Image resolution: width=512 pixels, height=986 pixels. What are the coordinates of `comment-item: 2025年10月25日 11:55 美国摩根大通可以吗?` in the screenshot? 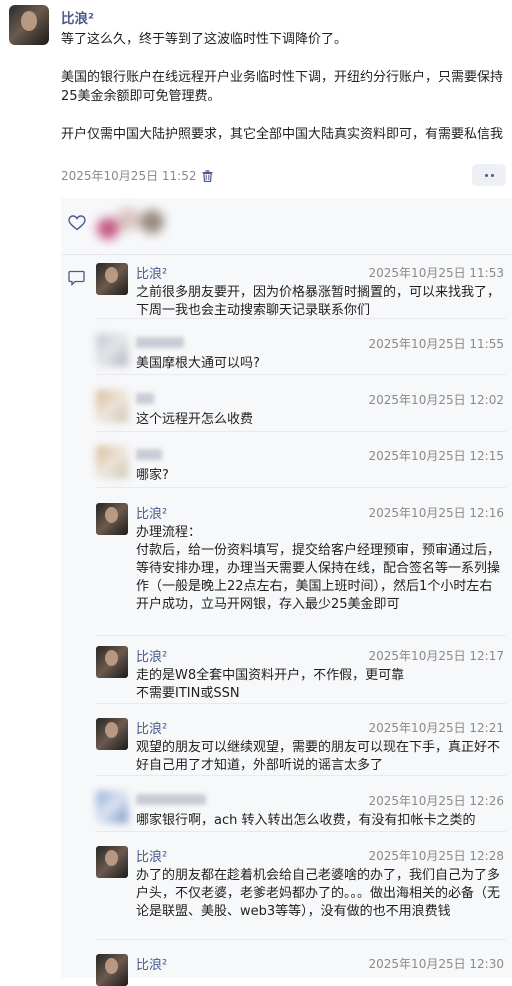 It's located at (301, 354).